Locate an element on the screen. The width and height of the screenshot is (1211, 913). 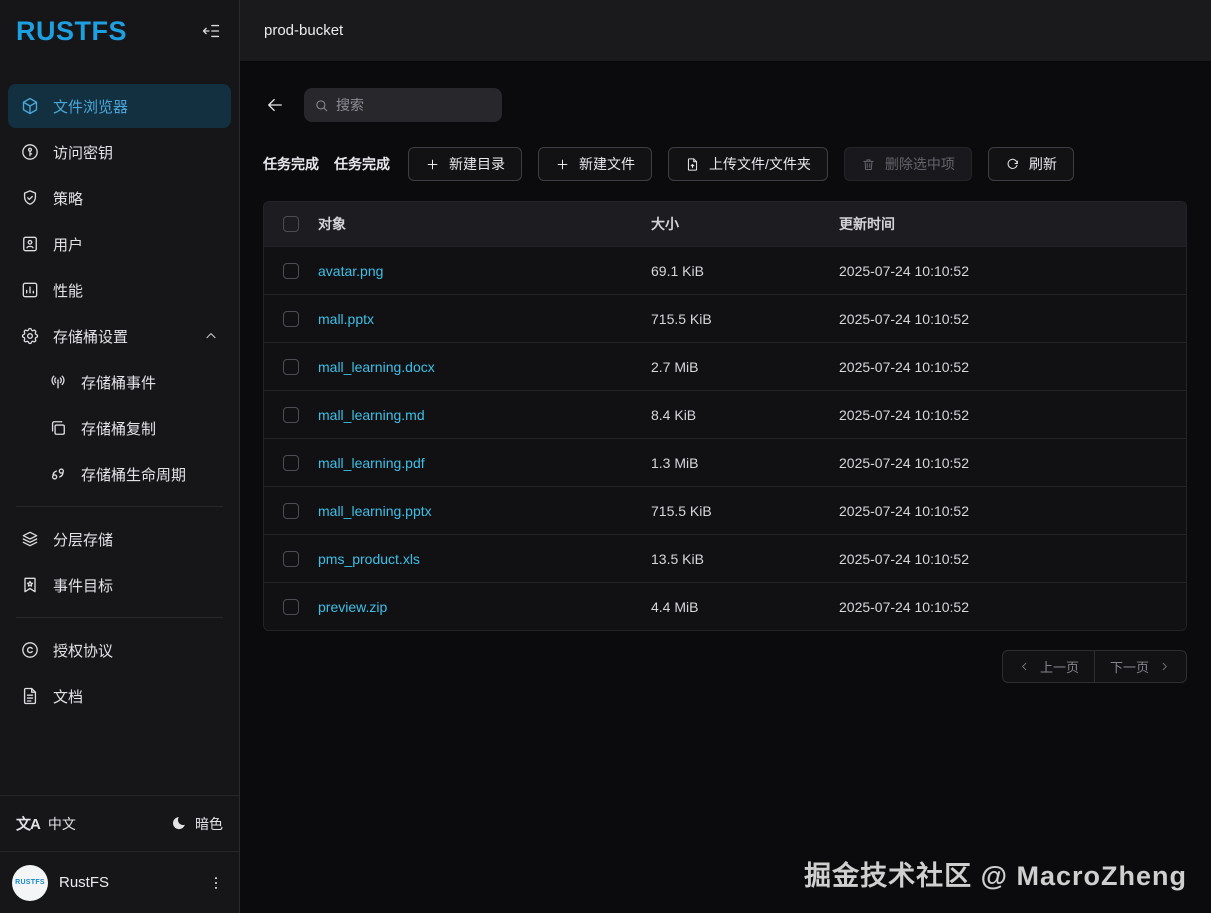
copy-icon is located at coordinates (58, 428).